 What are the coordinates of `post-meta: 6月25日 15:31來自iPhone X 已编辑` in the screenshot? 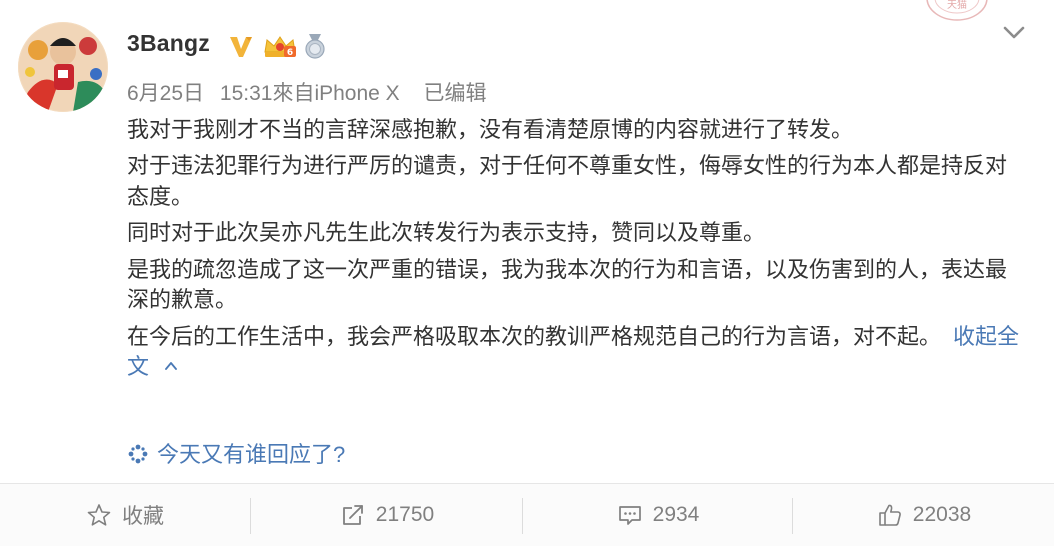 It's located at (307, 92).